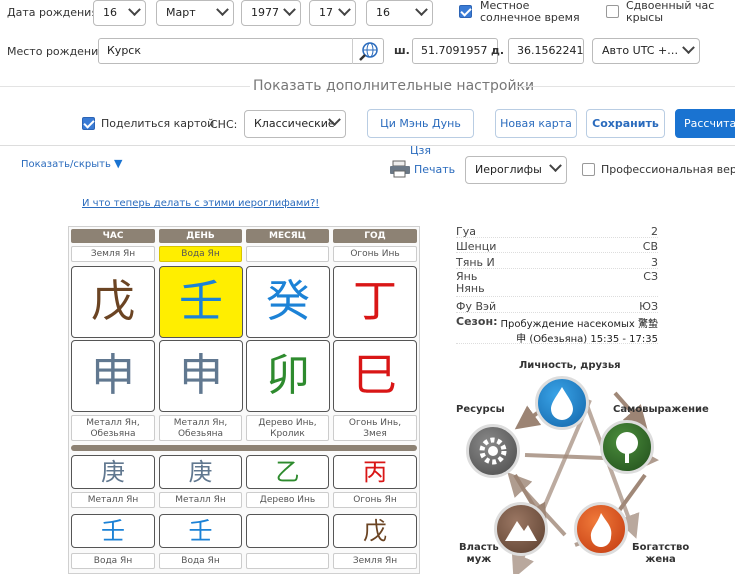 This screenshot has height=574, width=735. I want to click on hidden1-year: 丙, so click(375, 472).